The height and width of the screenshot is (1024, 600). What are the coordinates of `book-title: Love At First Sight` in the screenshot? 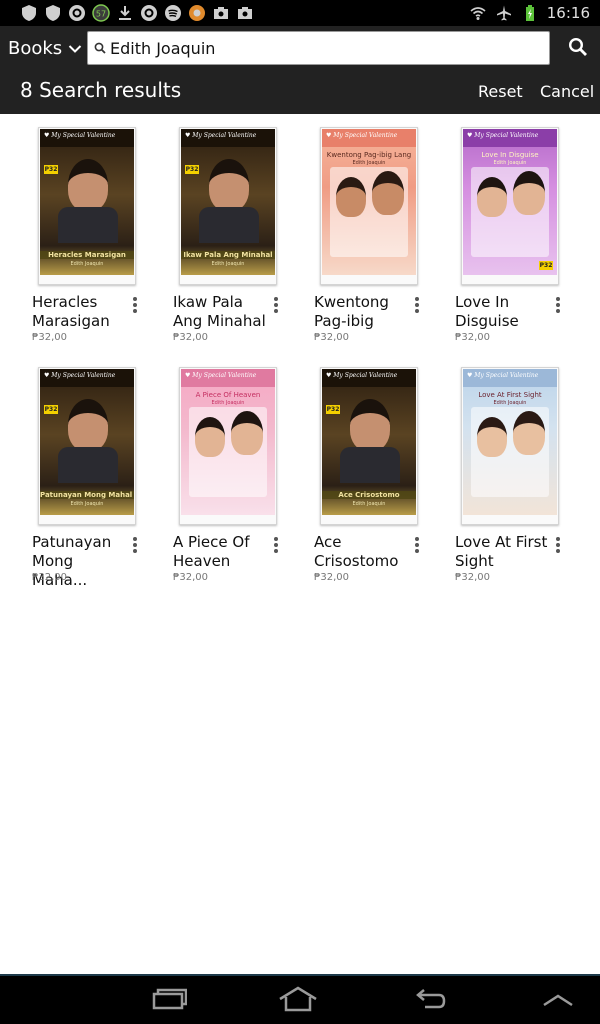 It's located at (505, 552).